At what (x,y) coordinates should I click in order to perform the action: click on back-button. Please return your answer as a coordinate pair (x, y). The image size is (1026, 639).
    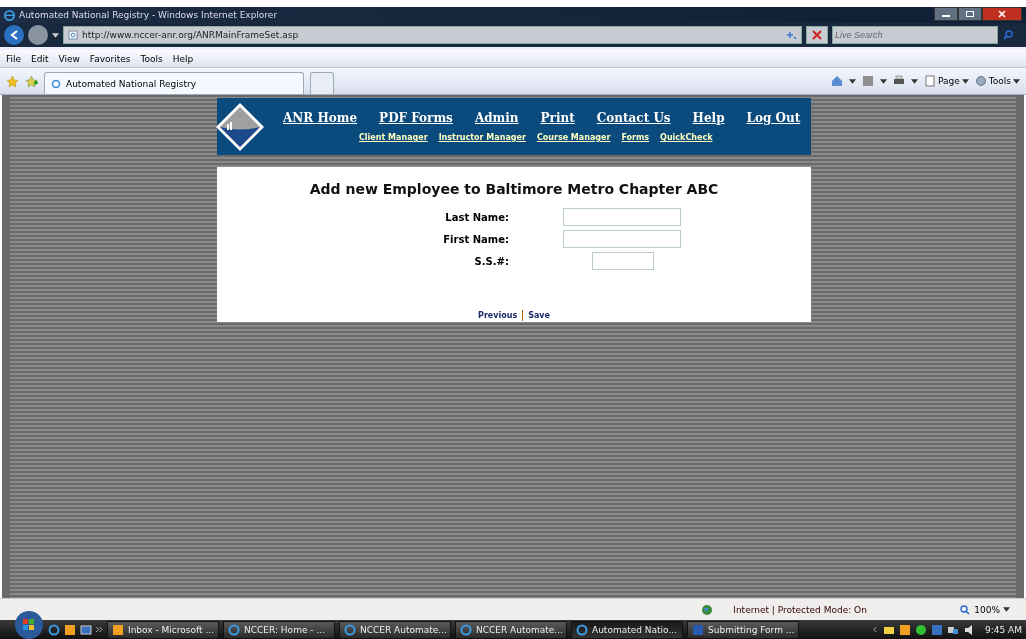
    Looking at the image, I should click on (14, 35).